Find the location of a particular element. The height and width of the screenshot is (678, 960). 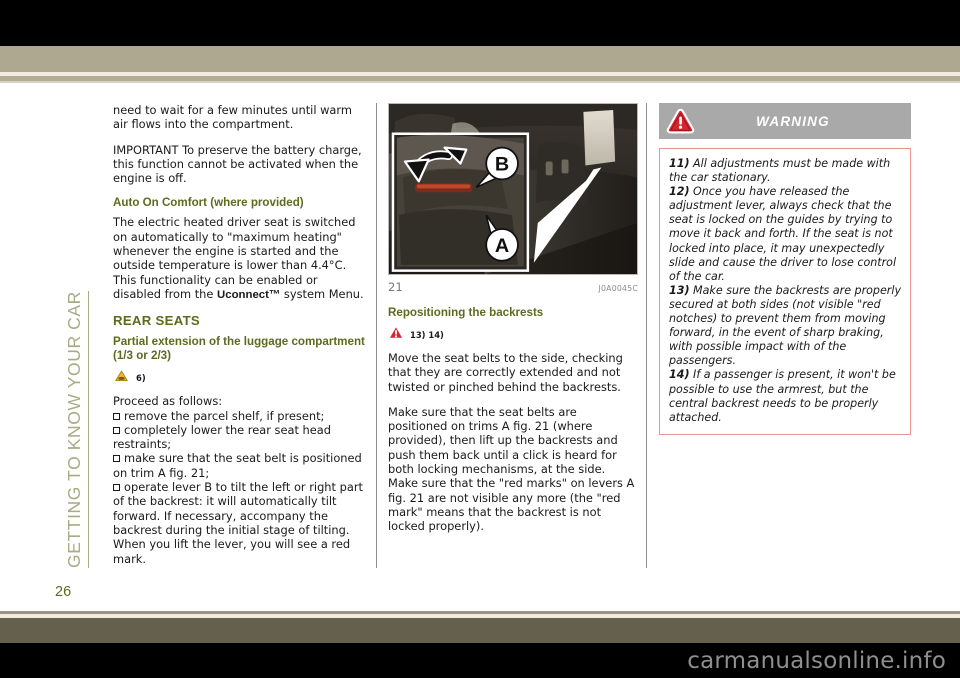

svg-text: B is located at coordinates (502, 164).